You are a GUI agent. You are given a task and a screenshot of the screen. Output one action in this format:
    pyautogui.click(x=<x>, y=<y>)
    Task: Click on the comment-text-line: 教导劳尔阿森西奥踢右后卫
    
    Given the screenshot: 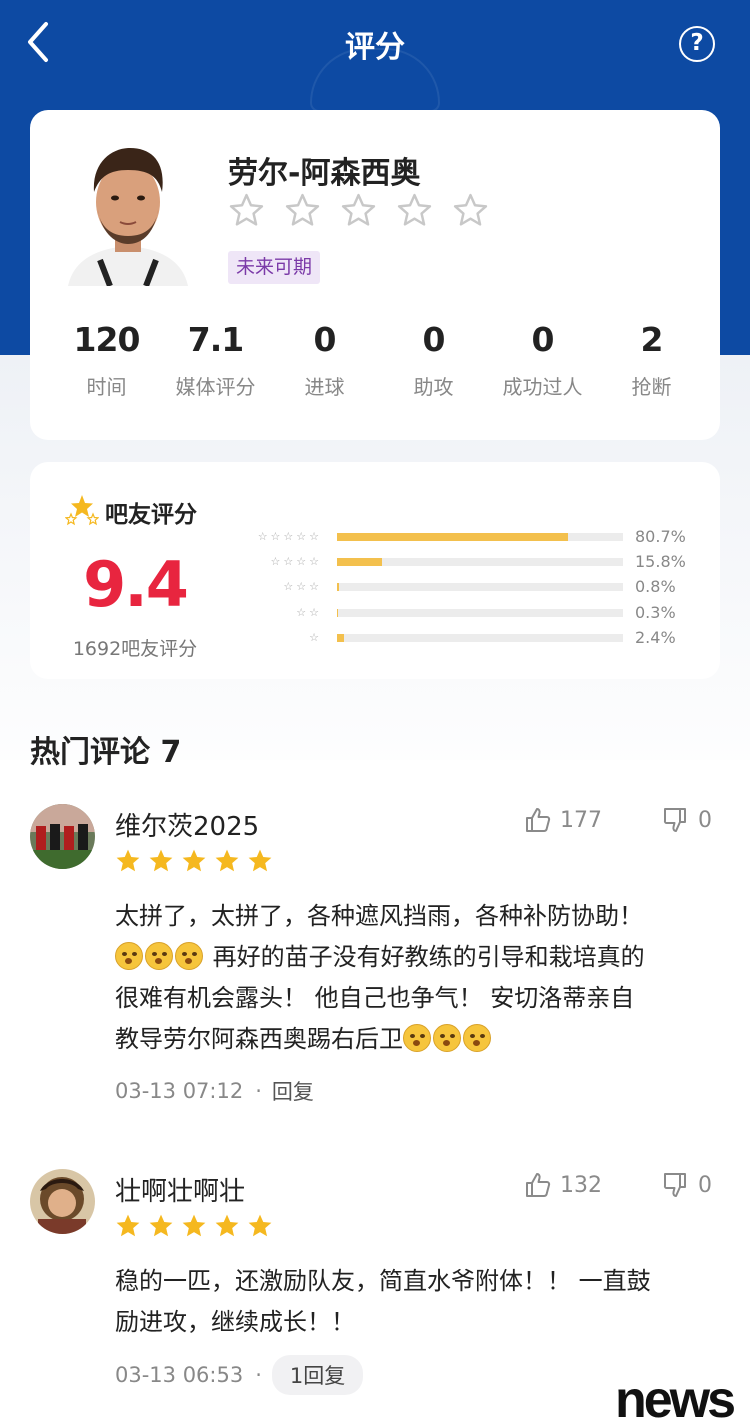 What is the action you would take?
    pyautogui.click(x=417, y=1039)
    